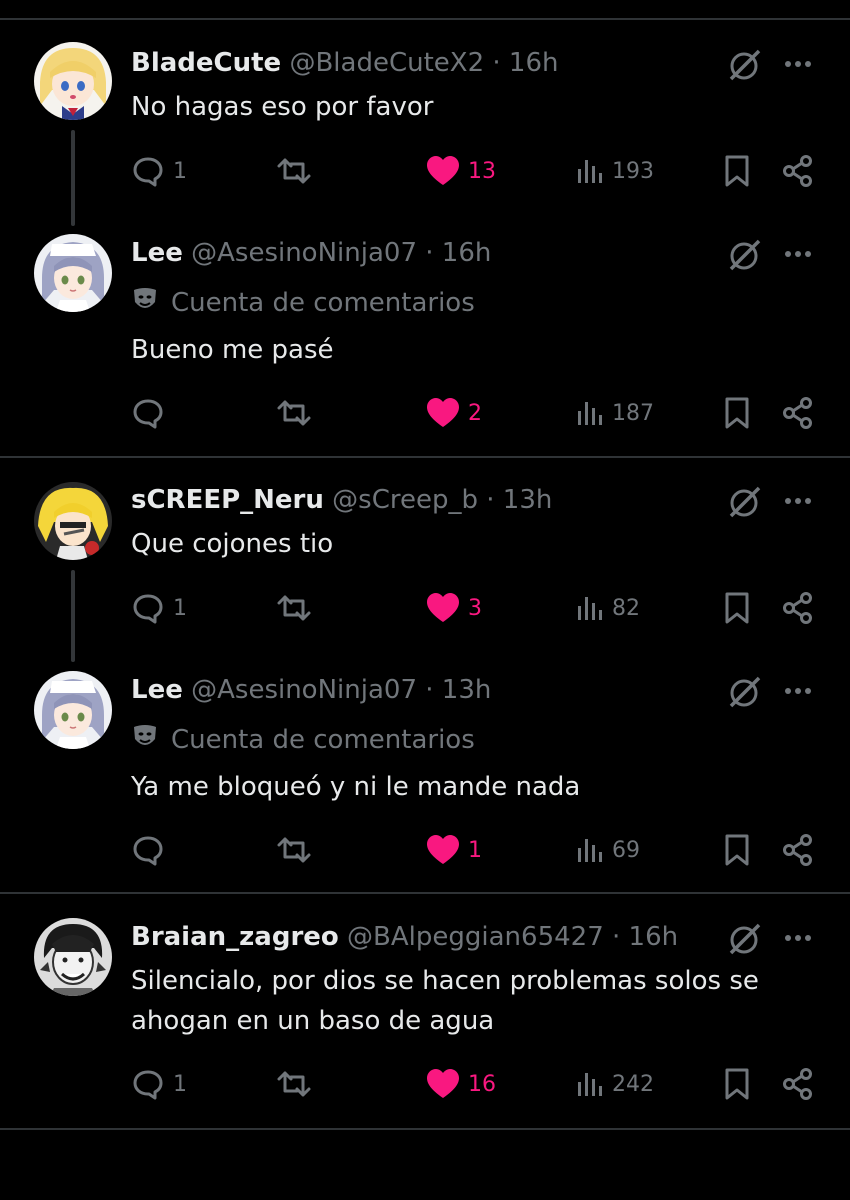 The width and height of the screenshot is (850, 1200). I want to click on like-button: 13, so click(461, 171).